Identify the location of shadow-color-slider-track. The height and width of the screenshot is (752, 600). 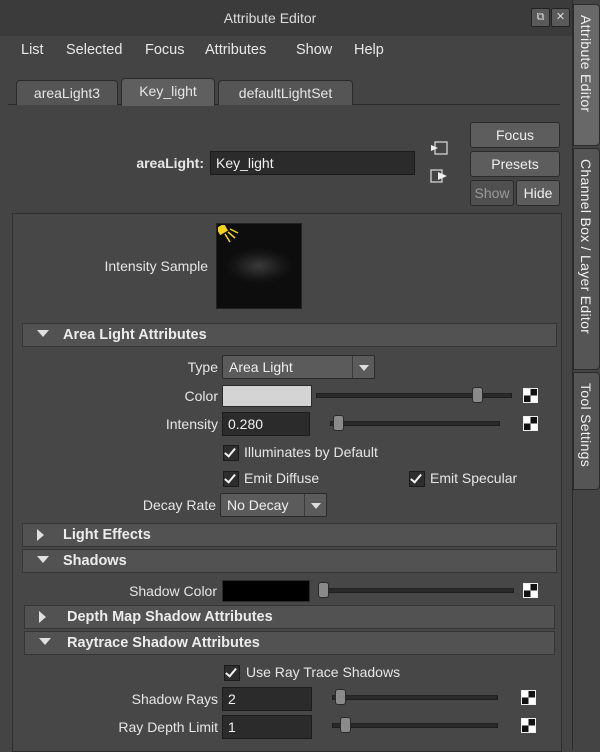
(416, 590).